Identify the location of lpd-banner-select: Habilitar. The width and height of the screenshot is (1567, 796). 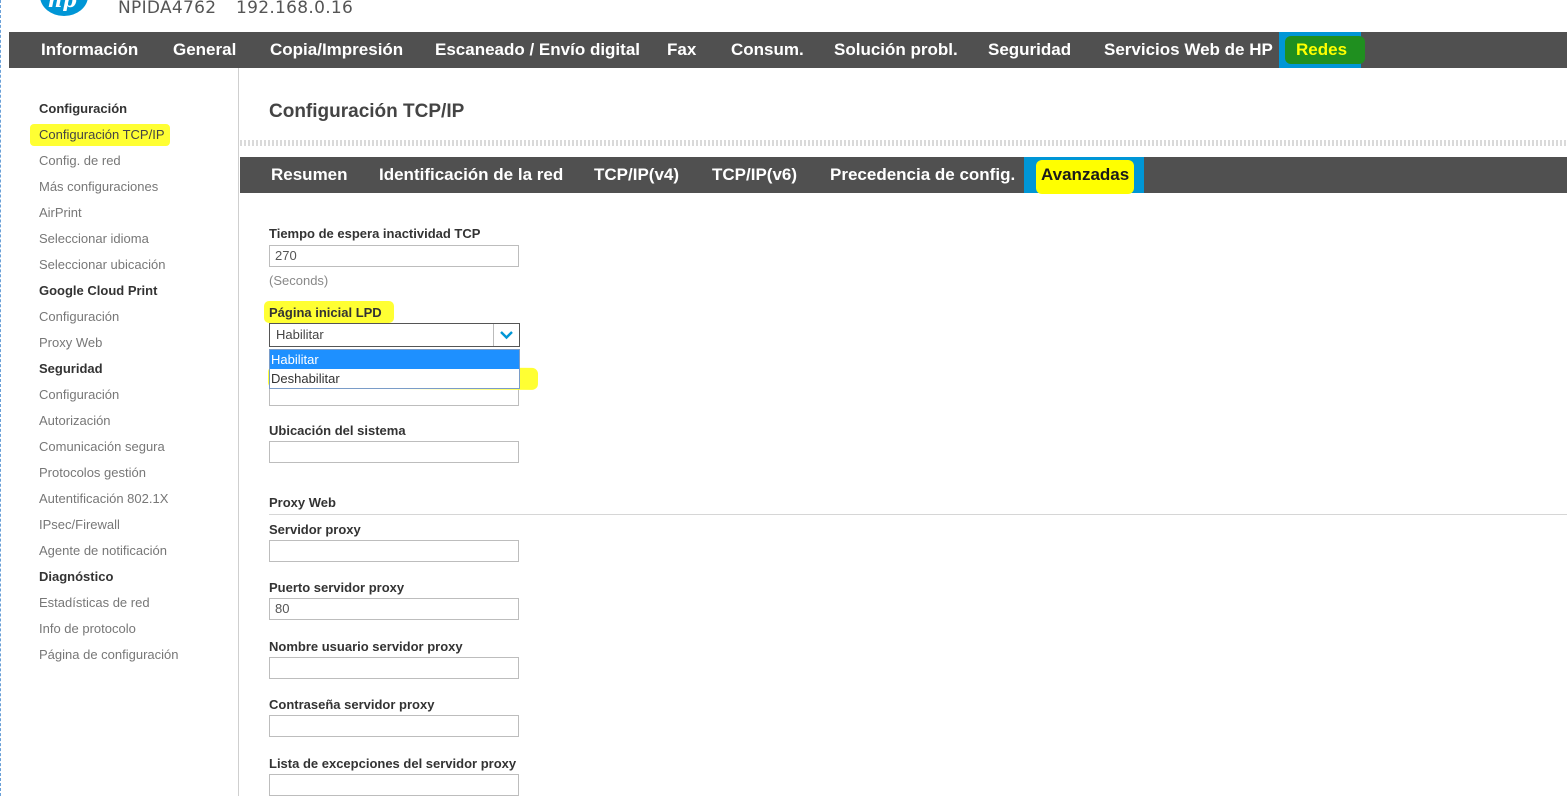
(394, 335).